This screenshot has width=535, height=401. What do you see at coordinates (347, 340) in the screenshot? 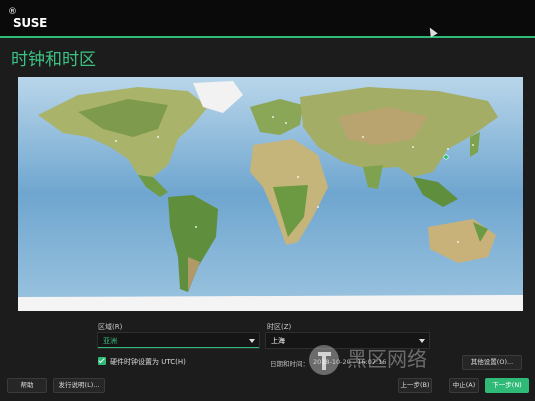
I see `timezone-dropdown: 上海` at bounding box center [347, 340].